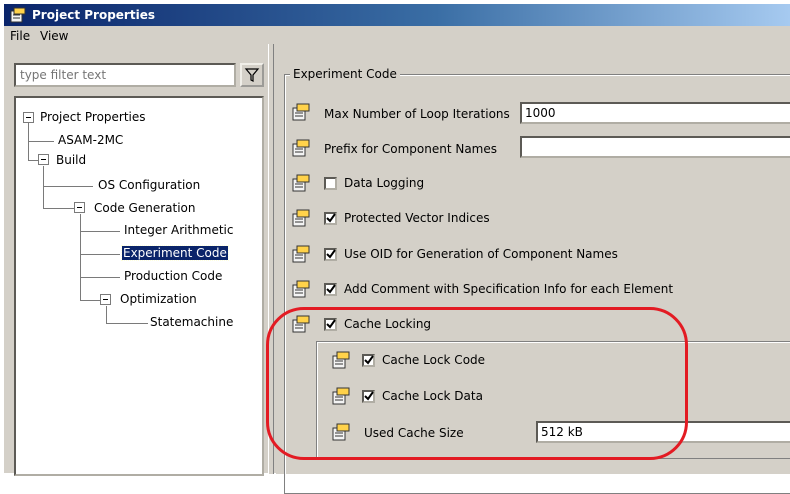 The height and width of the screenshot is (494, 790). What do you see at coordinates (417, 114) in the screenshot?
I see `max-loop-label: Max Number of Loop Iterations` at bounding box center [417, 114].